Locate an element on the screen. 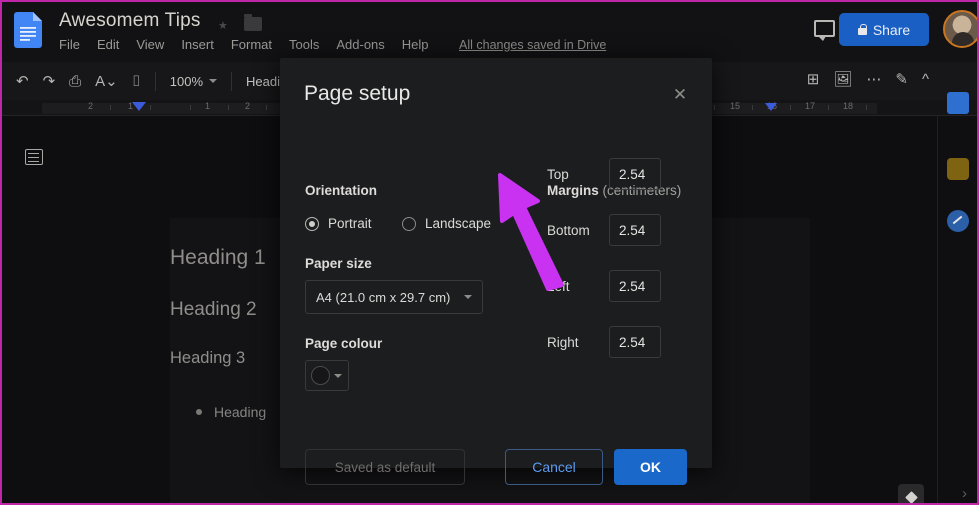 Image resolution: width=979 pixels, height=505 pixels. colour-swatch-icon is located at coordinates (320, 375).